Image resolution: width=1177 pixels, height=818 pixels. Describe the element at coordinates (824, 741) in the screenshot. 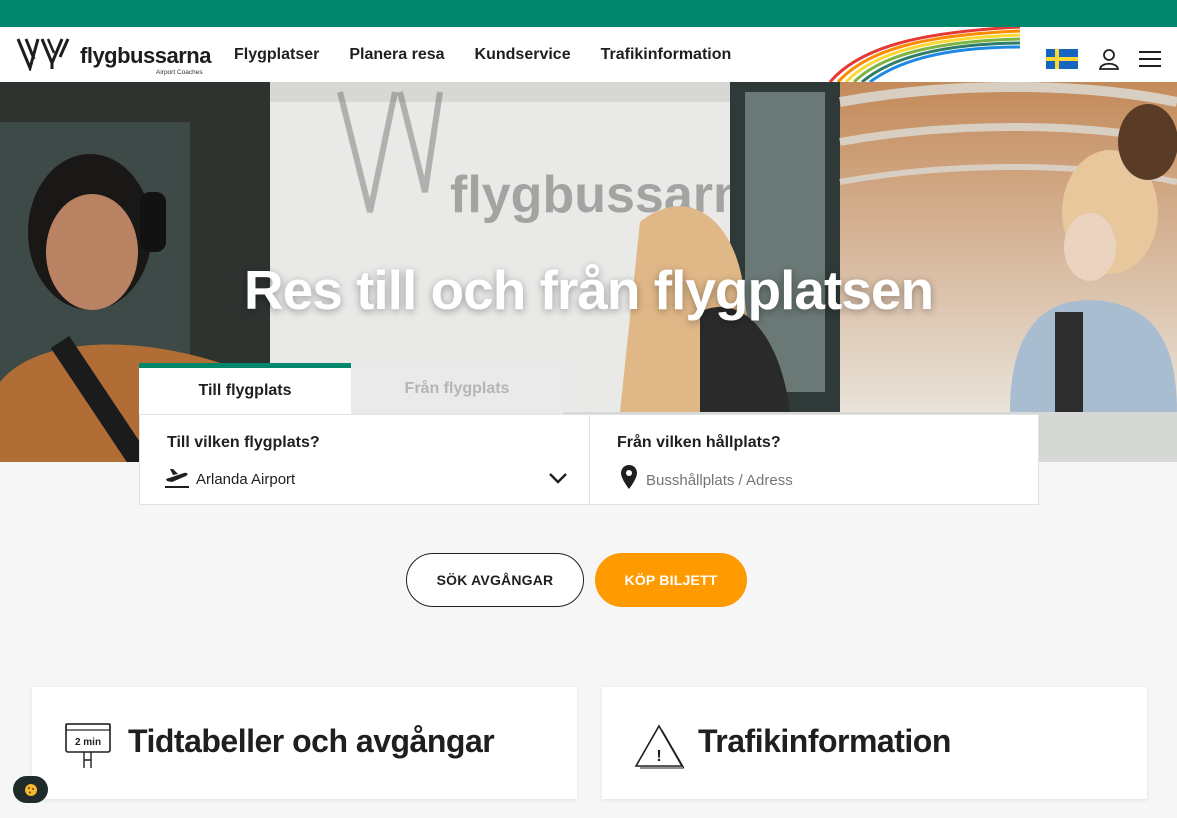

I see `traffic-info-card-title: Trafikinformation` at that location.